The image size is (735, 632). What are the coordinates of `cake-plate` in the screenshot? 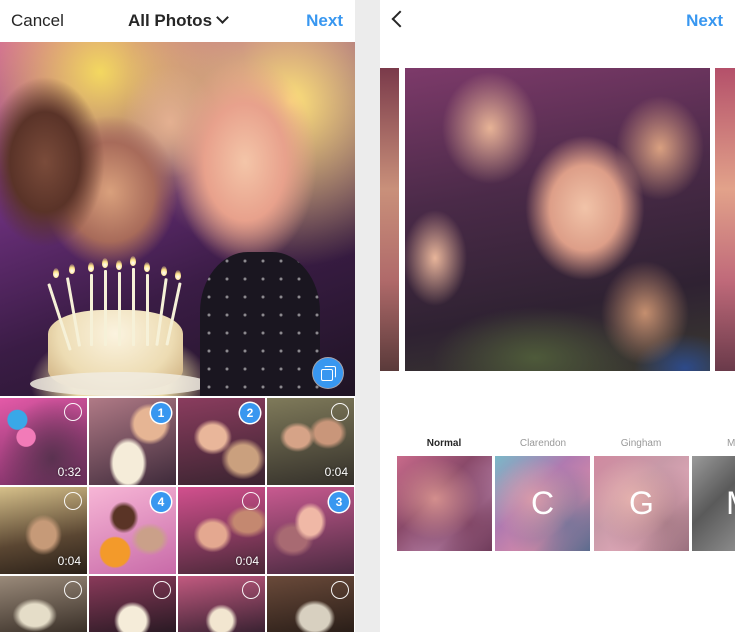 It's located at (120, 384).